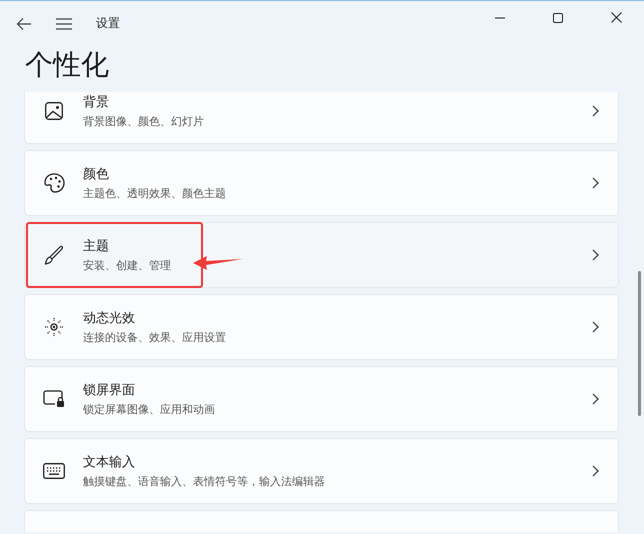 The height and width of the screenshot is (534, 644). What do you see at coordinates (109, 462) in the screenshot?
I see `card-title: 文本输入` at bounding box center [109, 462].